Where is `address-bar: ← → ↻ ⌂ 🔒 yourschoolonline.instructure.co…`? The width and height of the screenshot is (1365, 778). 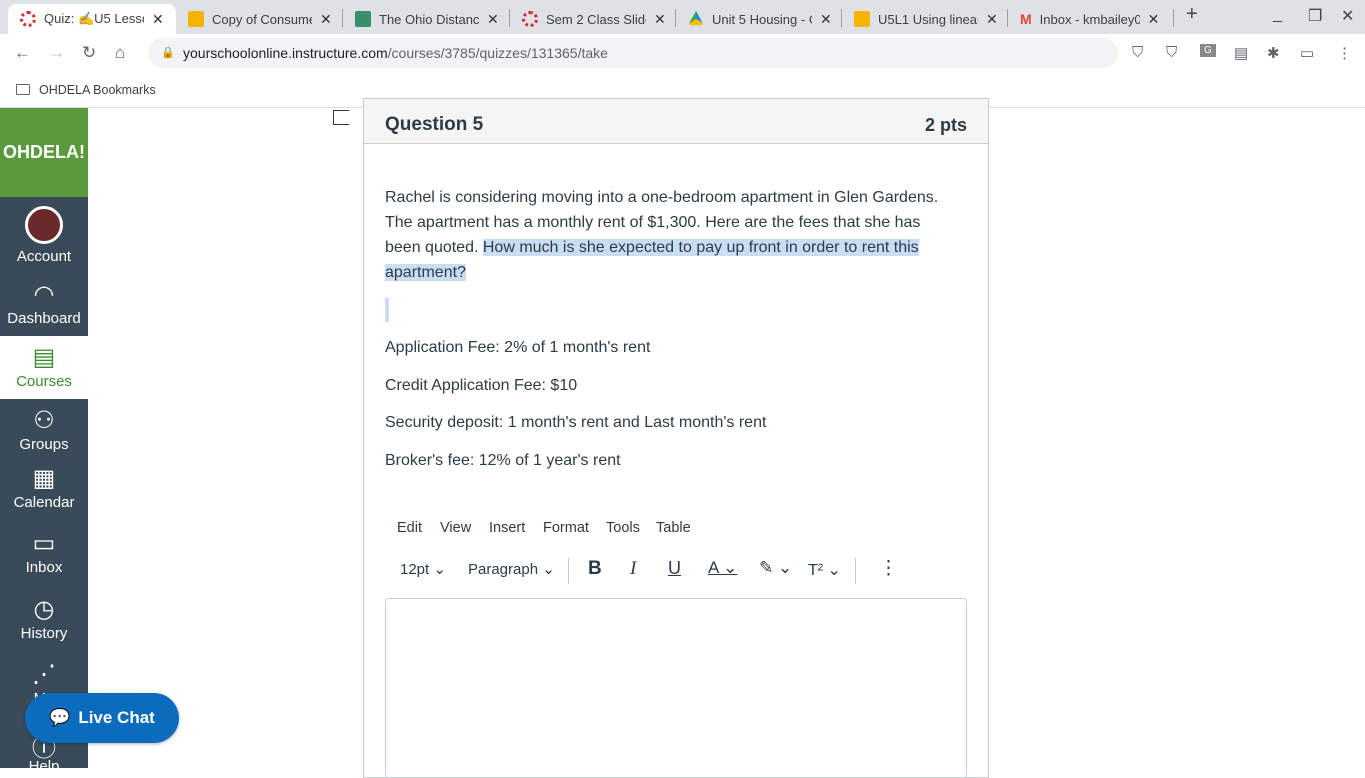
address-bar: ← → ↻ ⌂ 🔒 yourschoolonline.instructure.co… is located at coordinates (682, 53).